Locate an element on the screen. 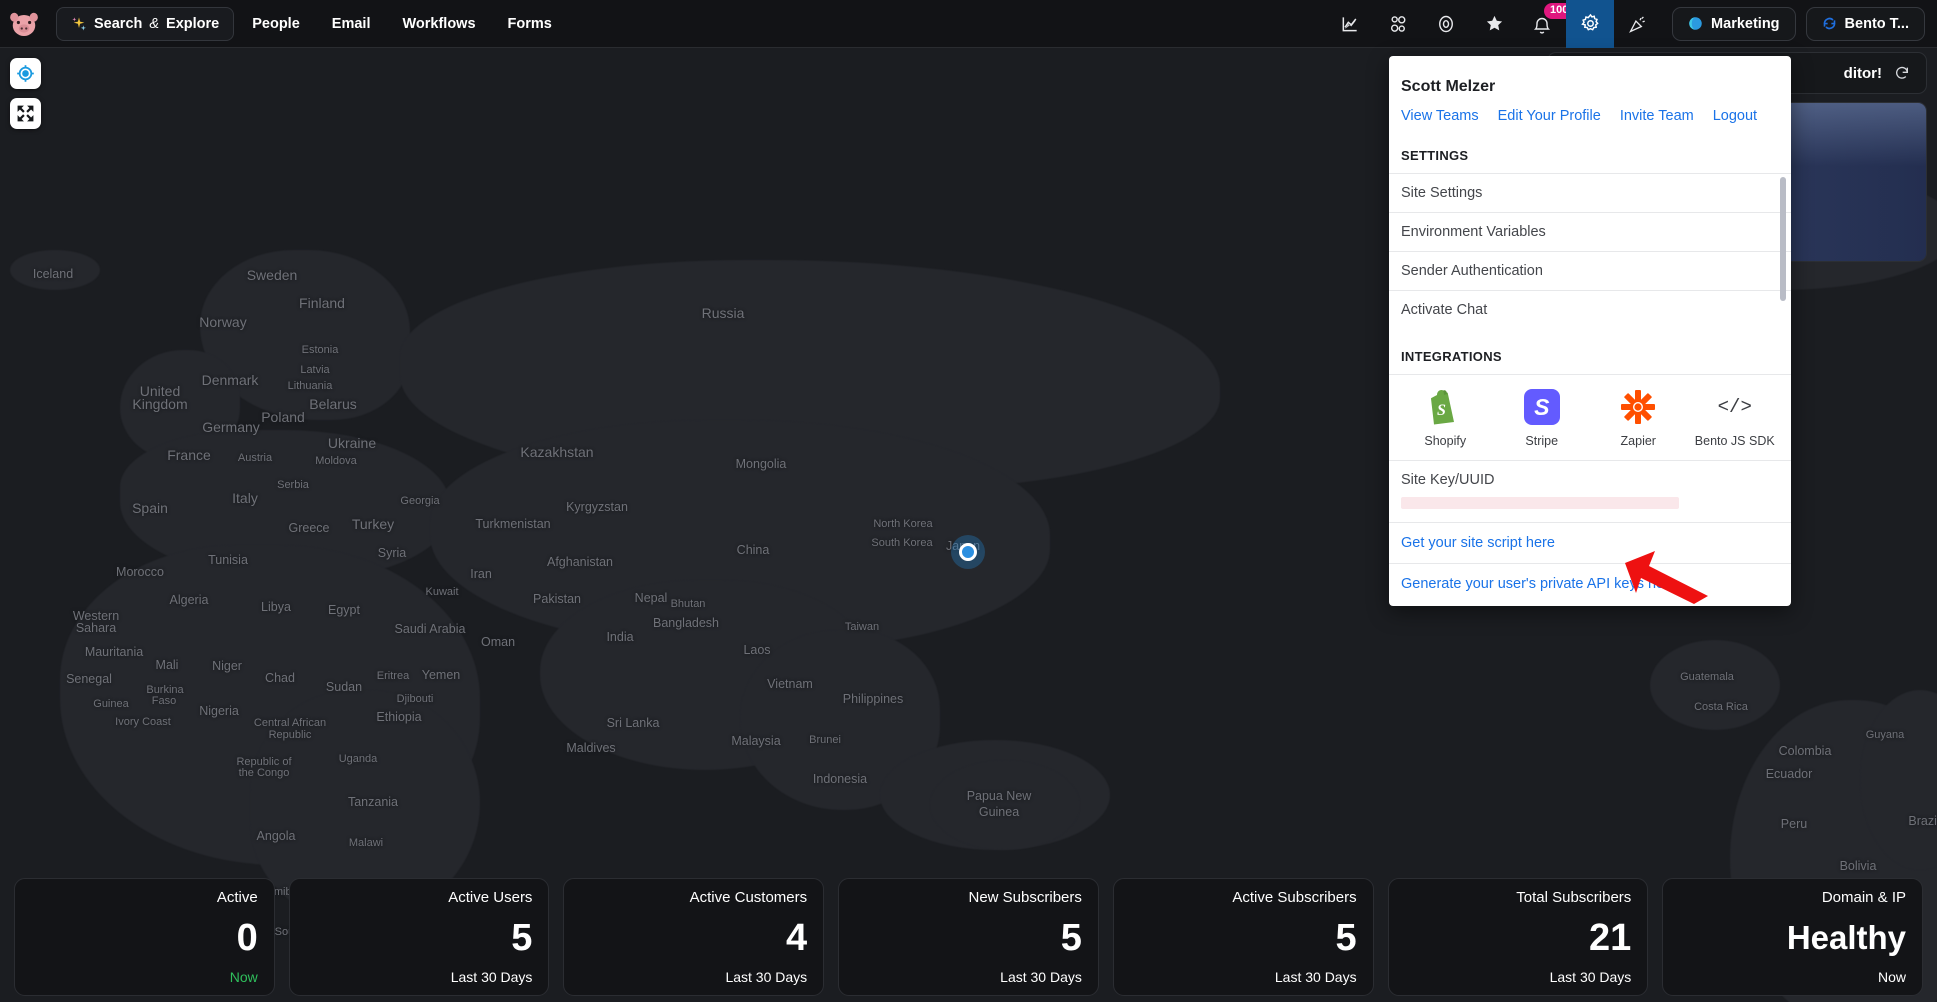 The image size is (1937, 1002). logout-link: Logout is located at coordinates (1735, 116).